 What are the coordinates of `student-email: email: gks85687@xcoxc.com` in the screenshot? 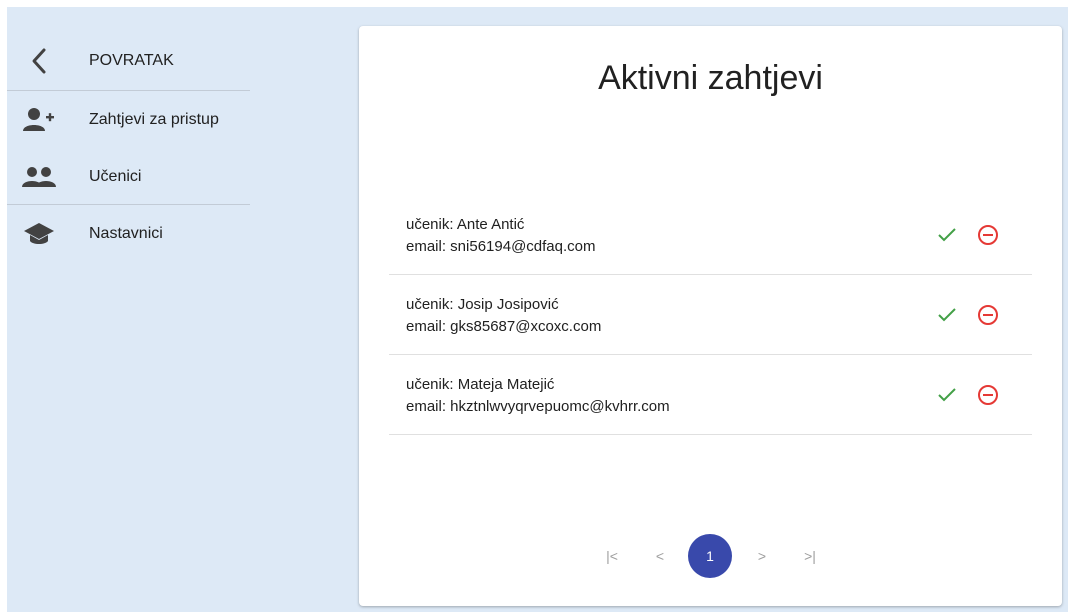 It's located at (504, 326).